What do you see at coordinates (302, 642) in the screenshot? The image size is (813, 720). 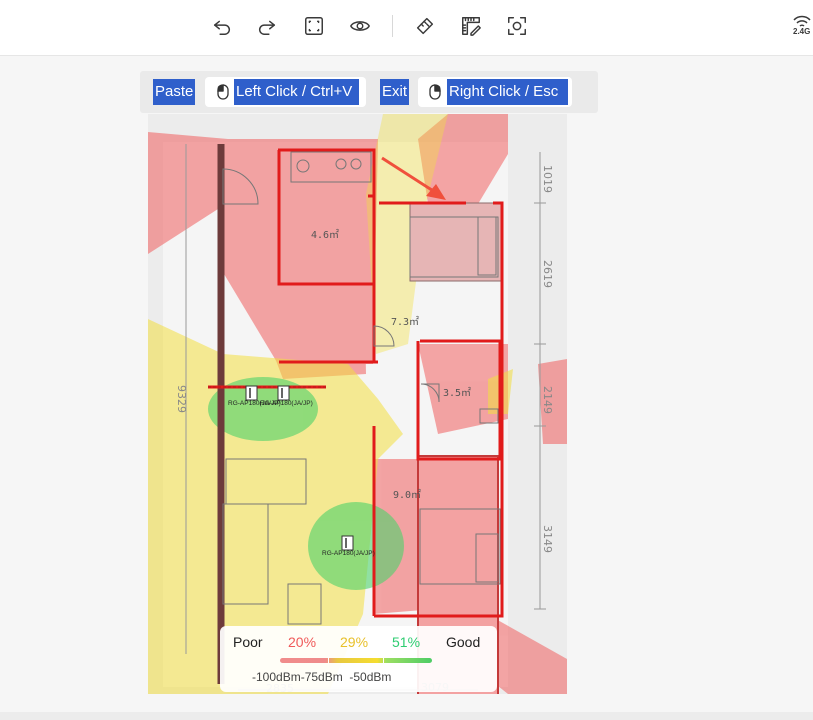 I see `legend-poor-percent: 20%` at bounding box center [302, 642].